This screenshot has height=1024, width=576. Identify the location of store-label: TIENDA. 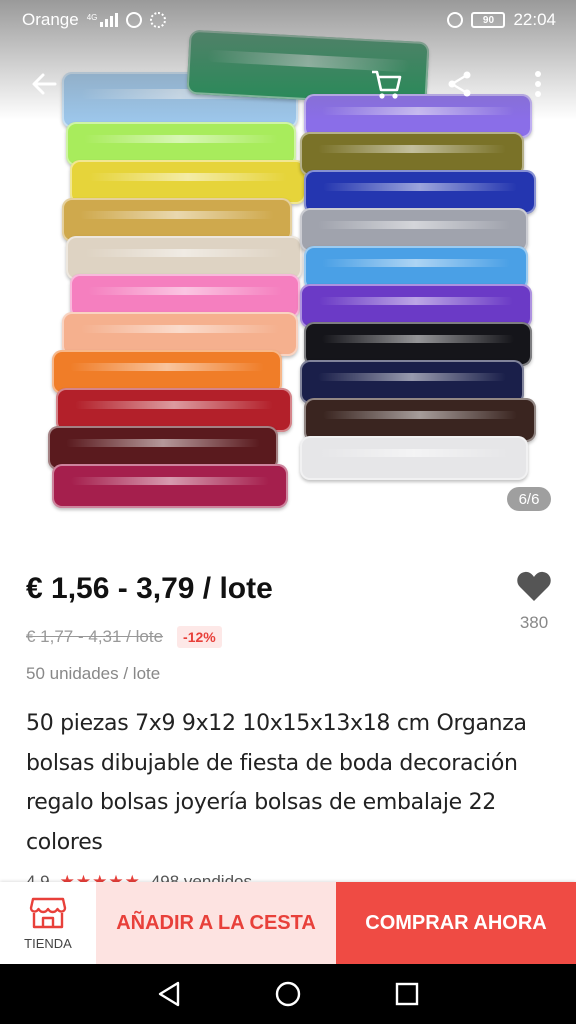
(48, 943).